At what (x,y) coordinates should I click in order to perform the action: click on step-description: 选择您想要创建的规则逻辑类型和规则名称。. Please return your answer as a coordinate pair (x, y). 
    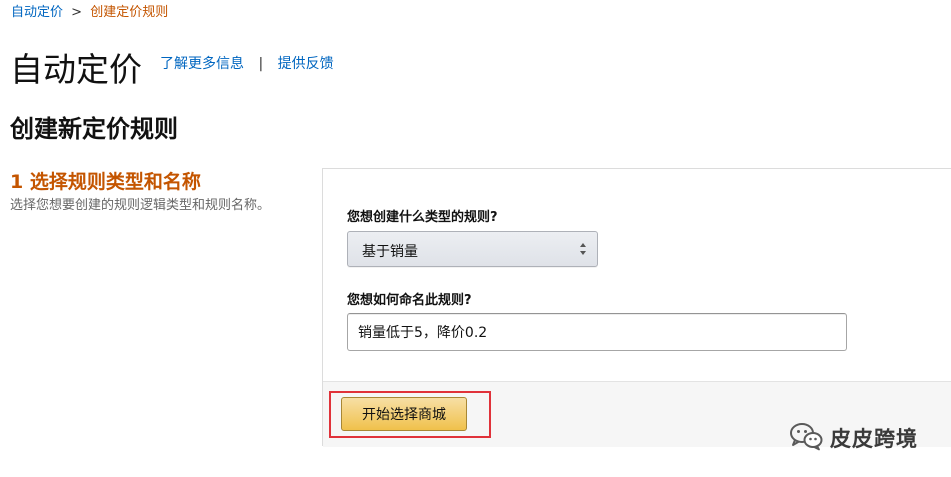
    Looking at the image, I should click on (140, 205).